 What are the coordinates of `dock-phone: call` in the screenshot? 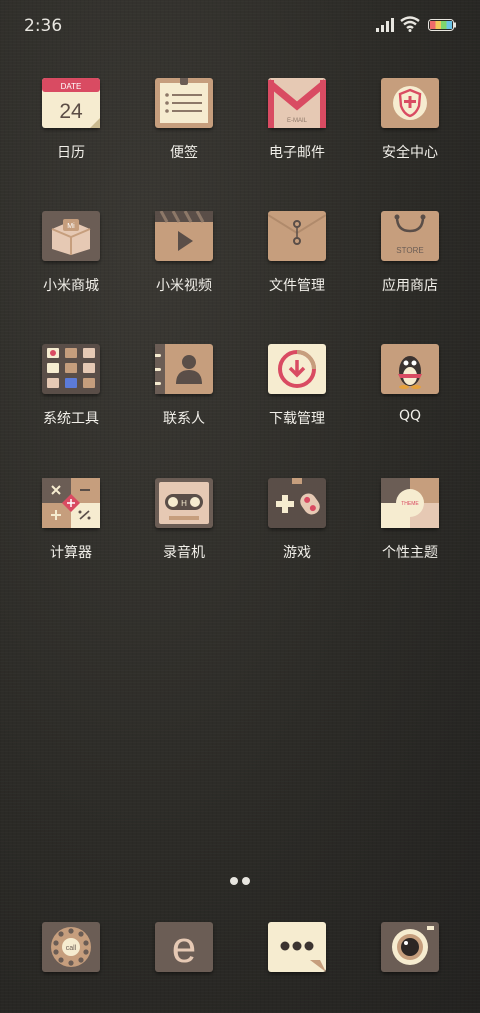 It's located at (71, 947).